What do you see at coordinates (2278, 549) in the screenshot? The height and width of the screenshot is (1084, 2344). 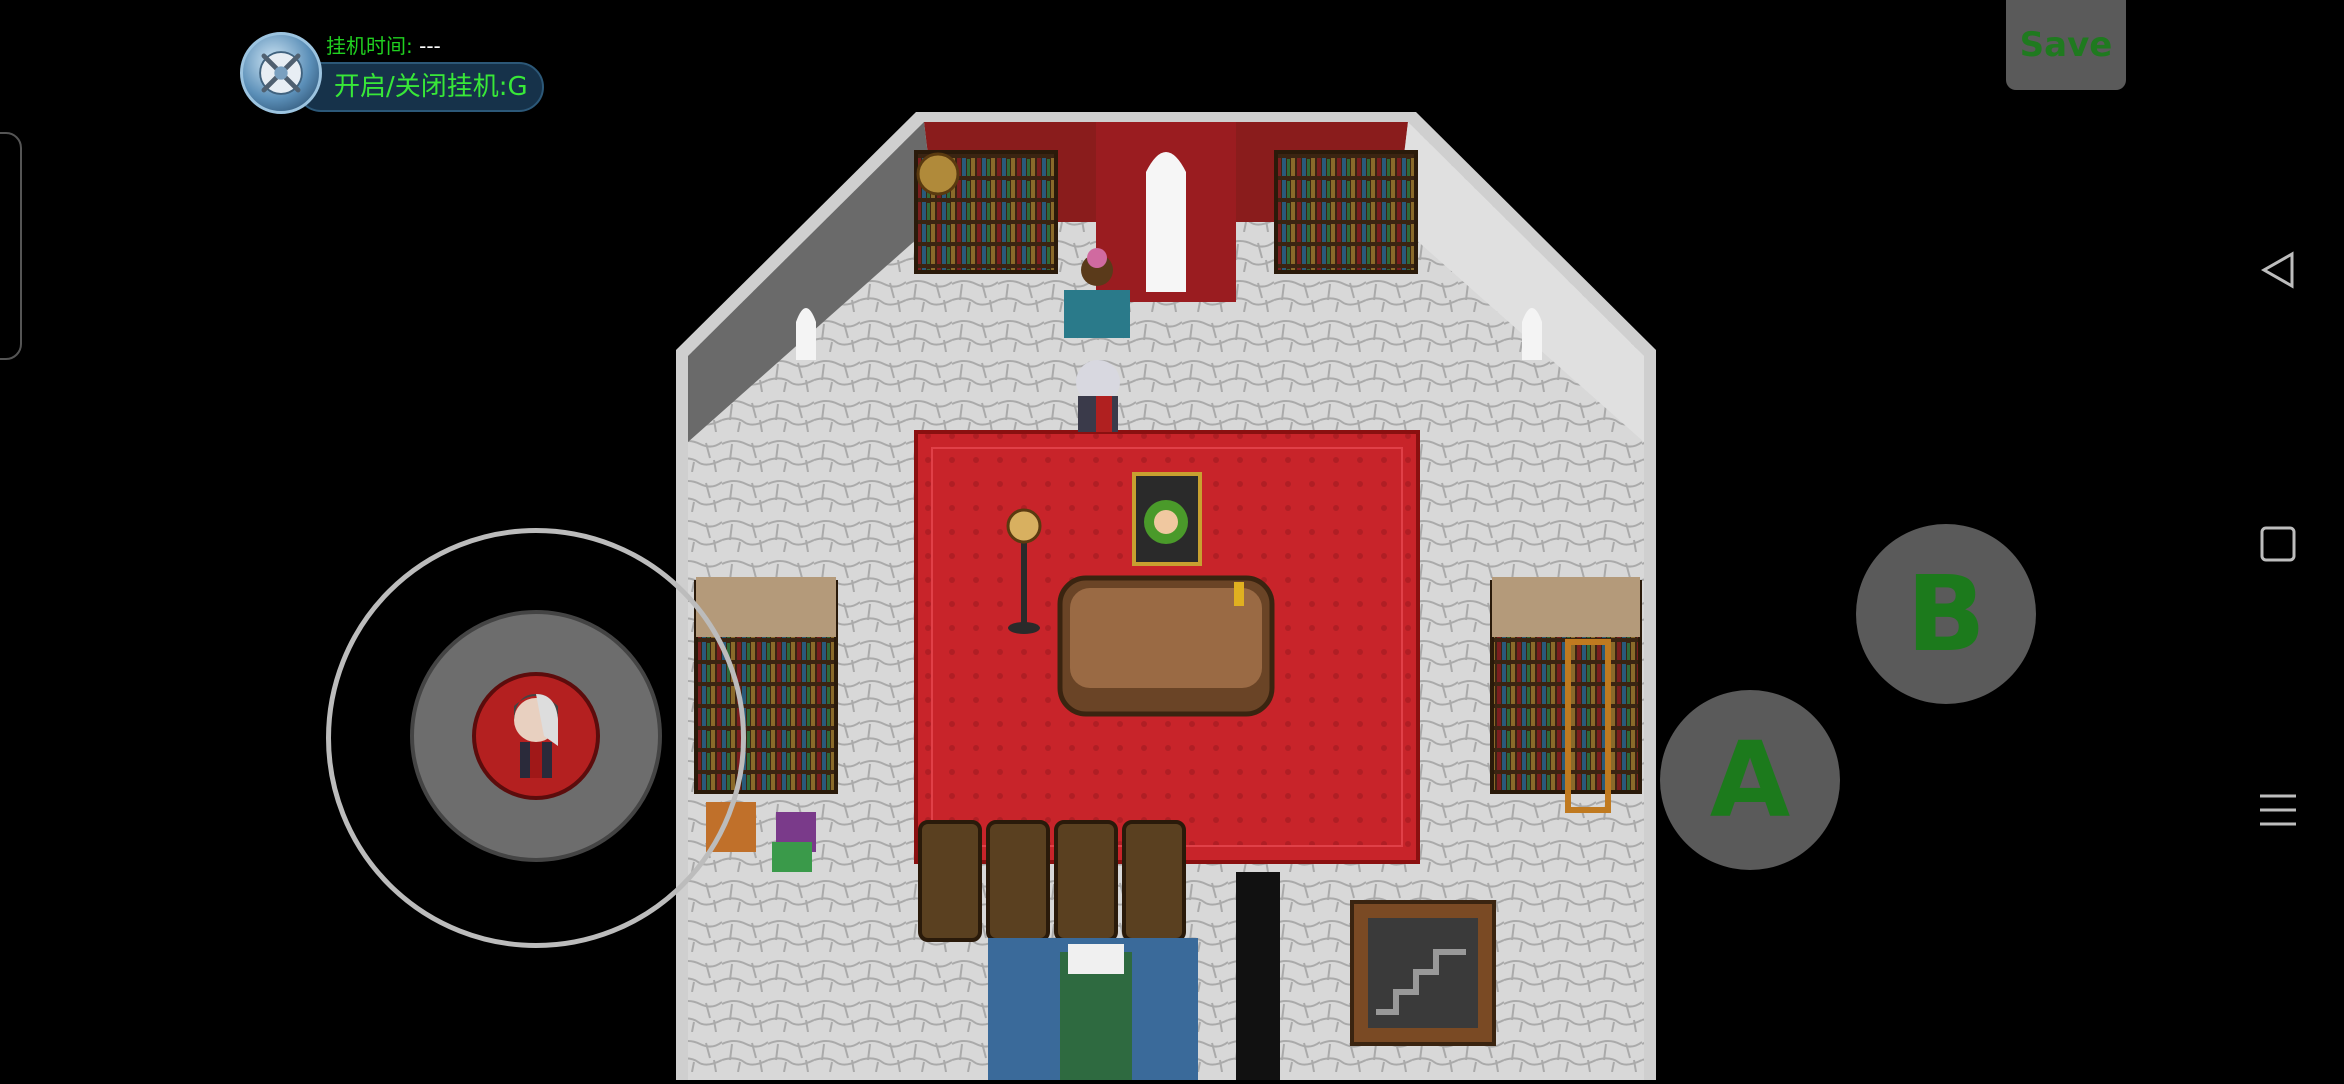 I see `home-square-icon` at bounding box center [2278, 549].